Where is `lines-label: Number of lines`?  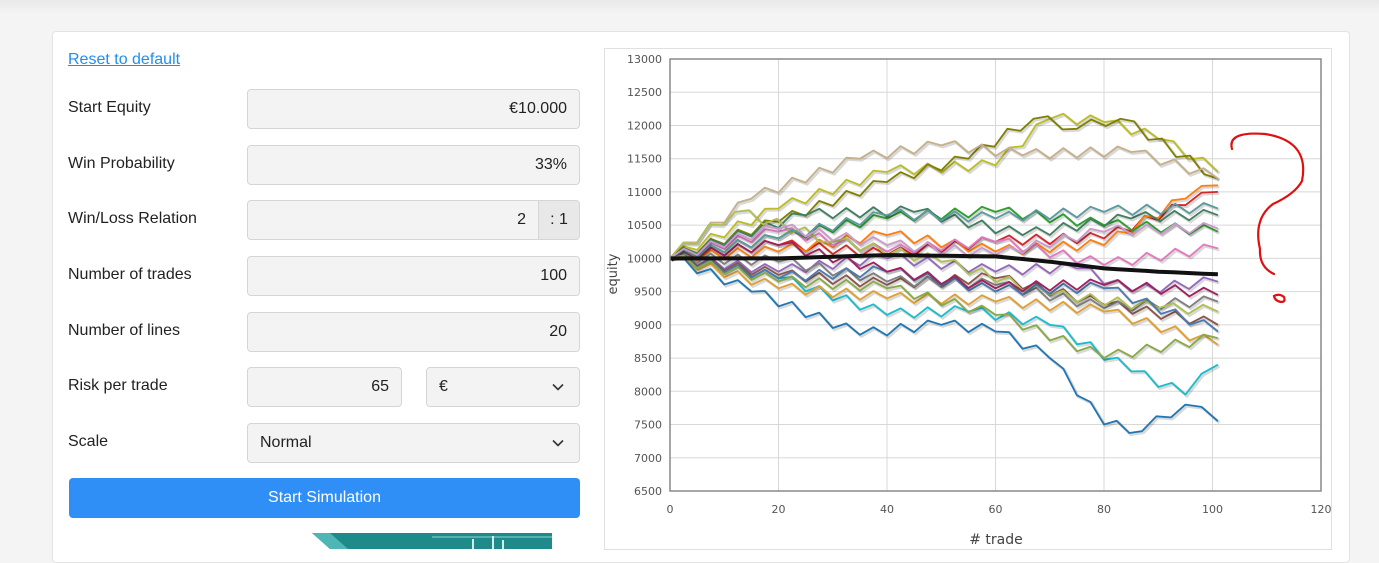 lines-label: Number of lines is located at coordinates (124, 330).